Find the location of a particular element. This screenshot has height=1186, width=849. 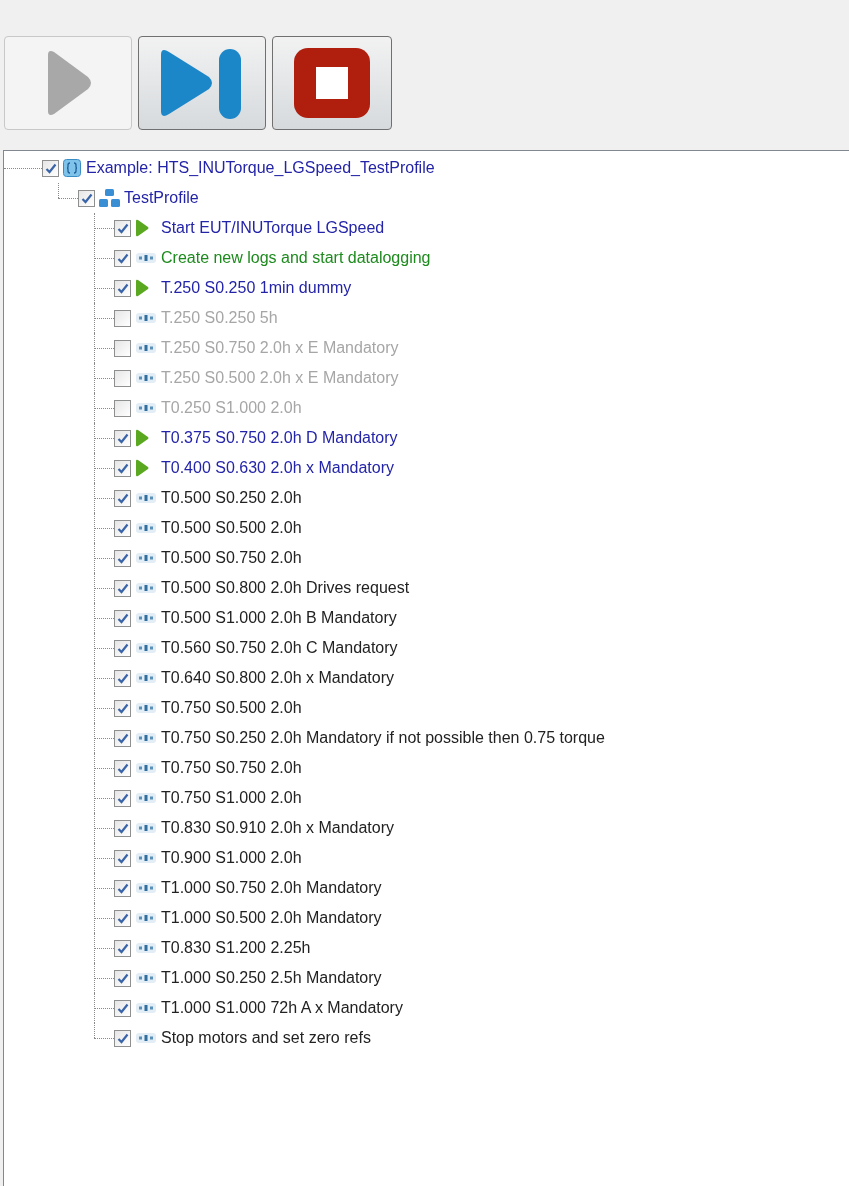

tree-item-label: Start EUT/INUTorque LGSpeed is located at coordinates (273, 228).